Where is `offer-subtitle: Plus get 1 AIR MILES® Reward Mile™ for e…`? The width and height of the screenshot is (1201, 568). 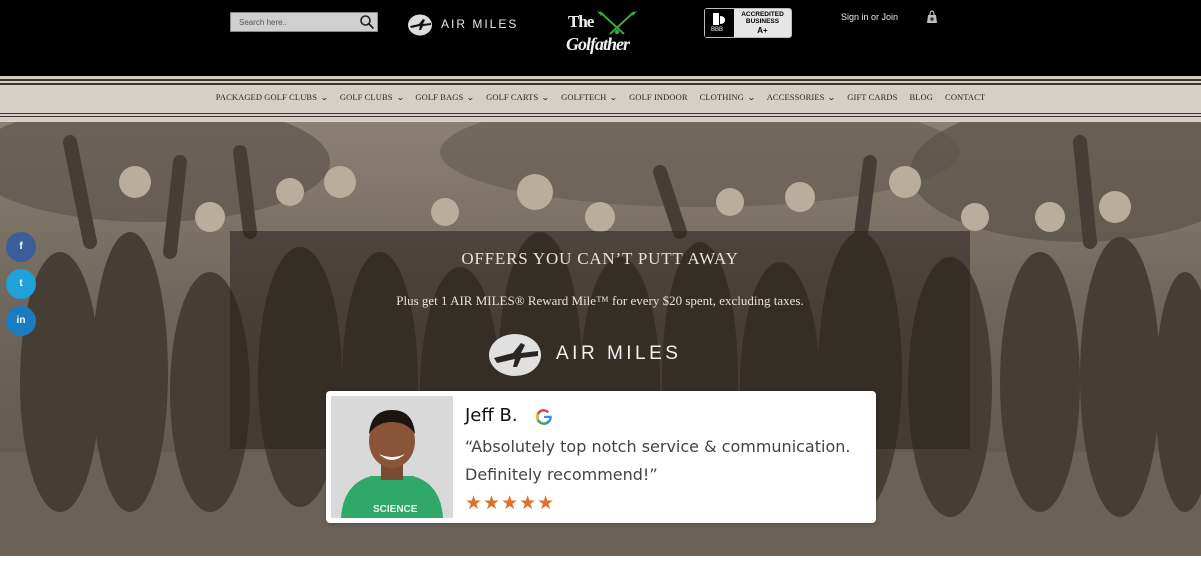
offer-subtitle: Plus get 1 AIR MILES® Reward Mile™ for e… is located at coordinates (600, 300).